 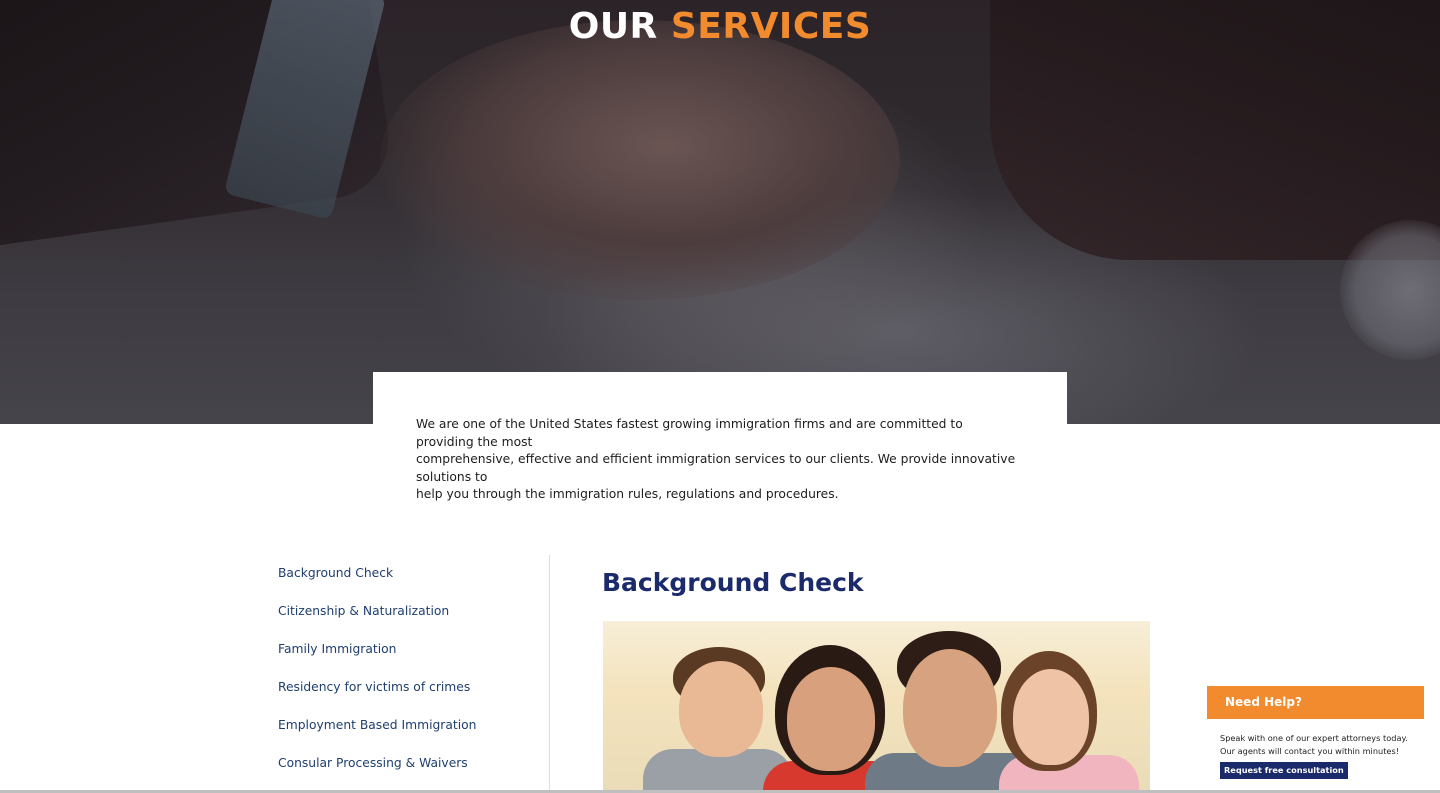 I want to click on photo-girl-face, so click(x=1051, y=717).